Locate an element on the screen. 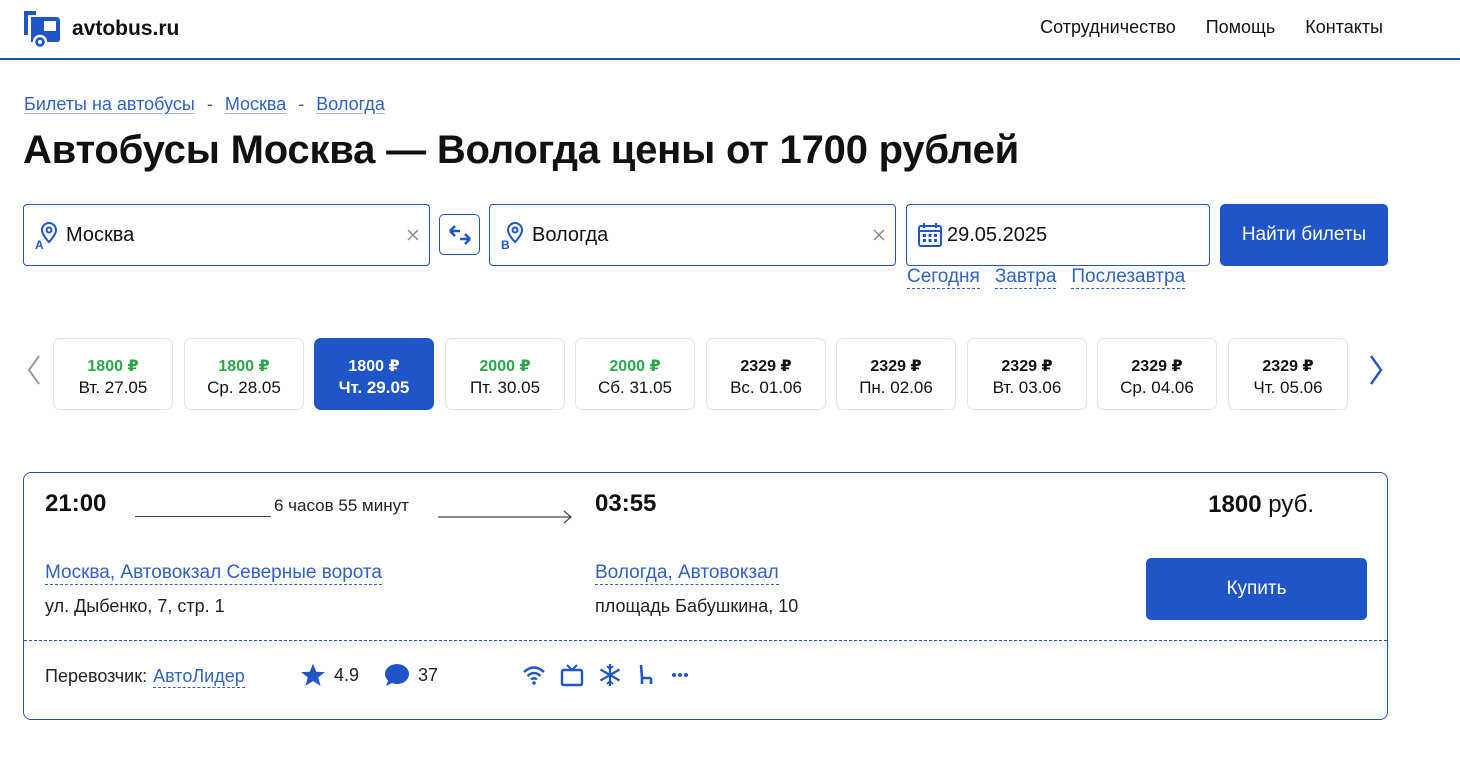  destination-pin-icon: B is located at coordinates (512, 235).